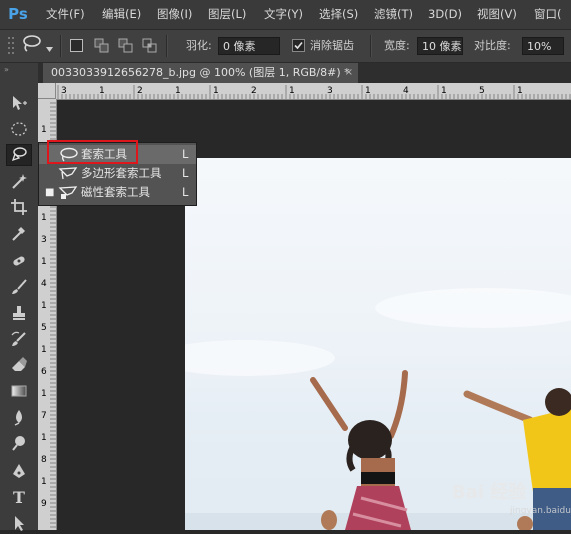 The height and width of the screenshot is (534, 571). I want to click on ruler-label: 6, so click(44, 372).